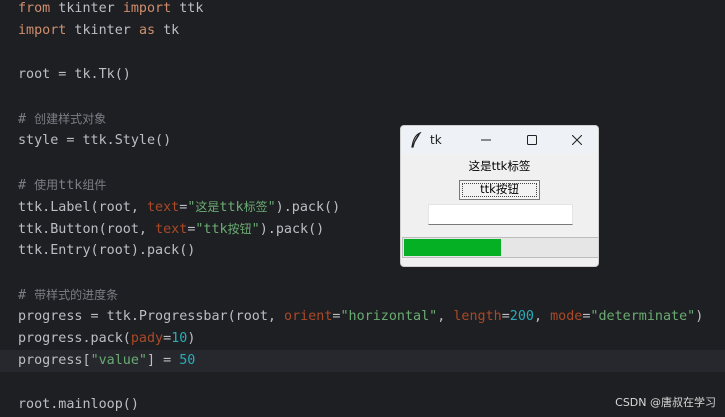 This screenshot has height=417, width=725. What do you see at coordinates (499, 190) in the screenshot?
I see `ttk-button: ttk按钮` at bounding box center [499, 190].